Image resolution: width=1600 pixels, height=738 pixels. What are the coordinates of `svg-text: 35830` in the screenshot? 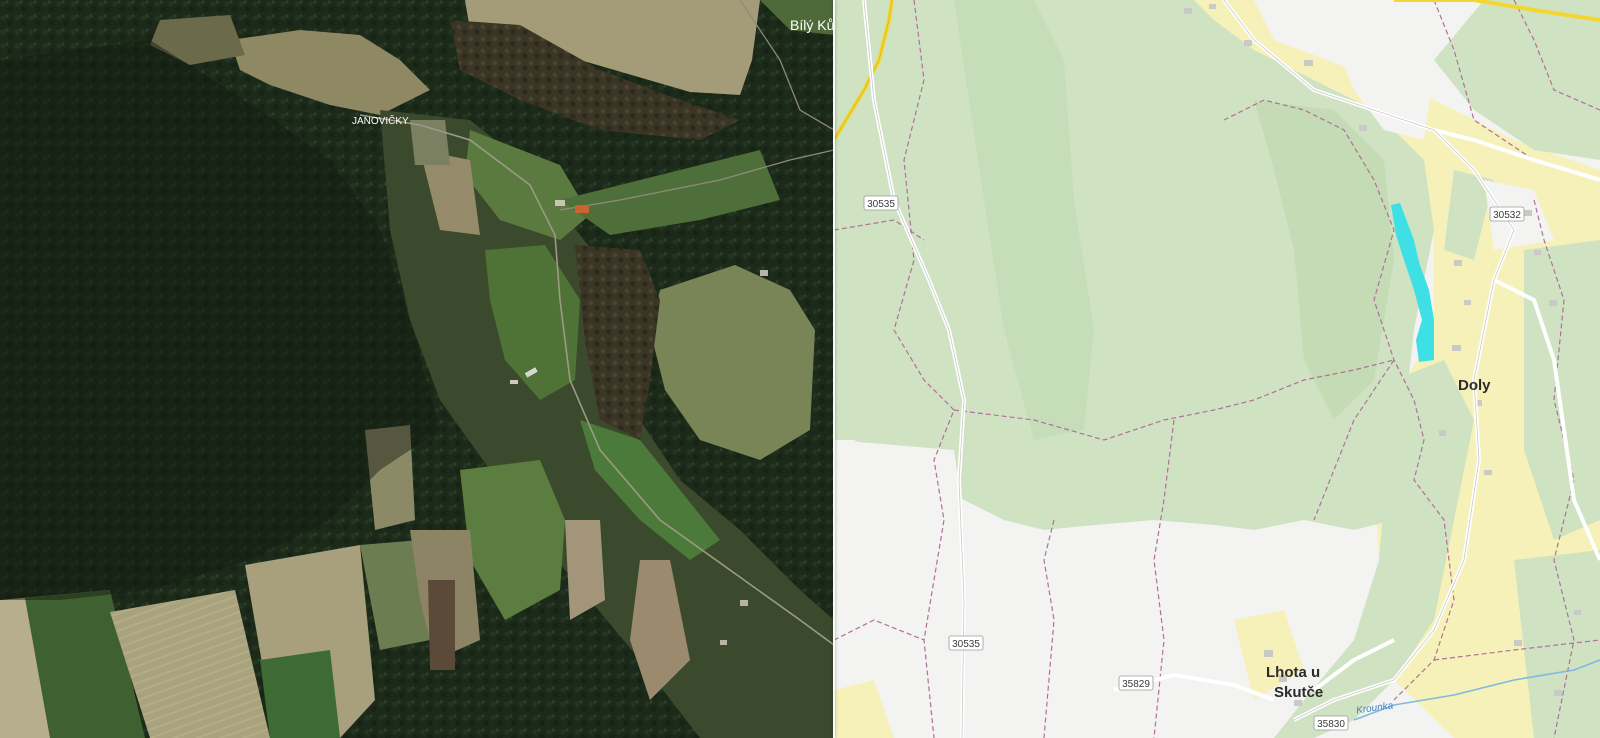 It's located at (1331, 724).